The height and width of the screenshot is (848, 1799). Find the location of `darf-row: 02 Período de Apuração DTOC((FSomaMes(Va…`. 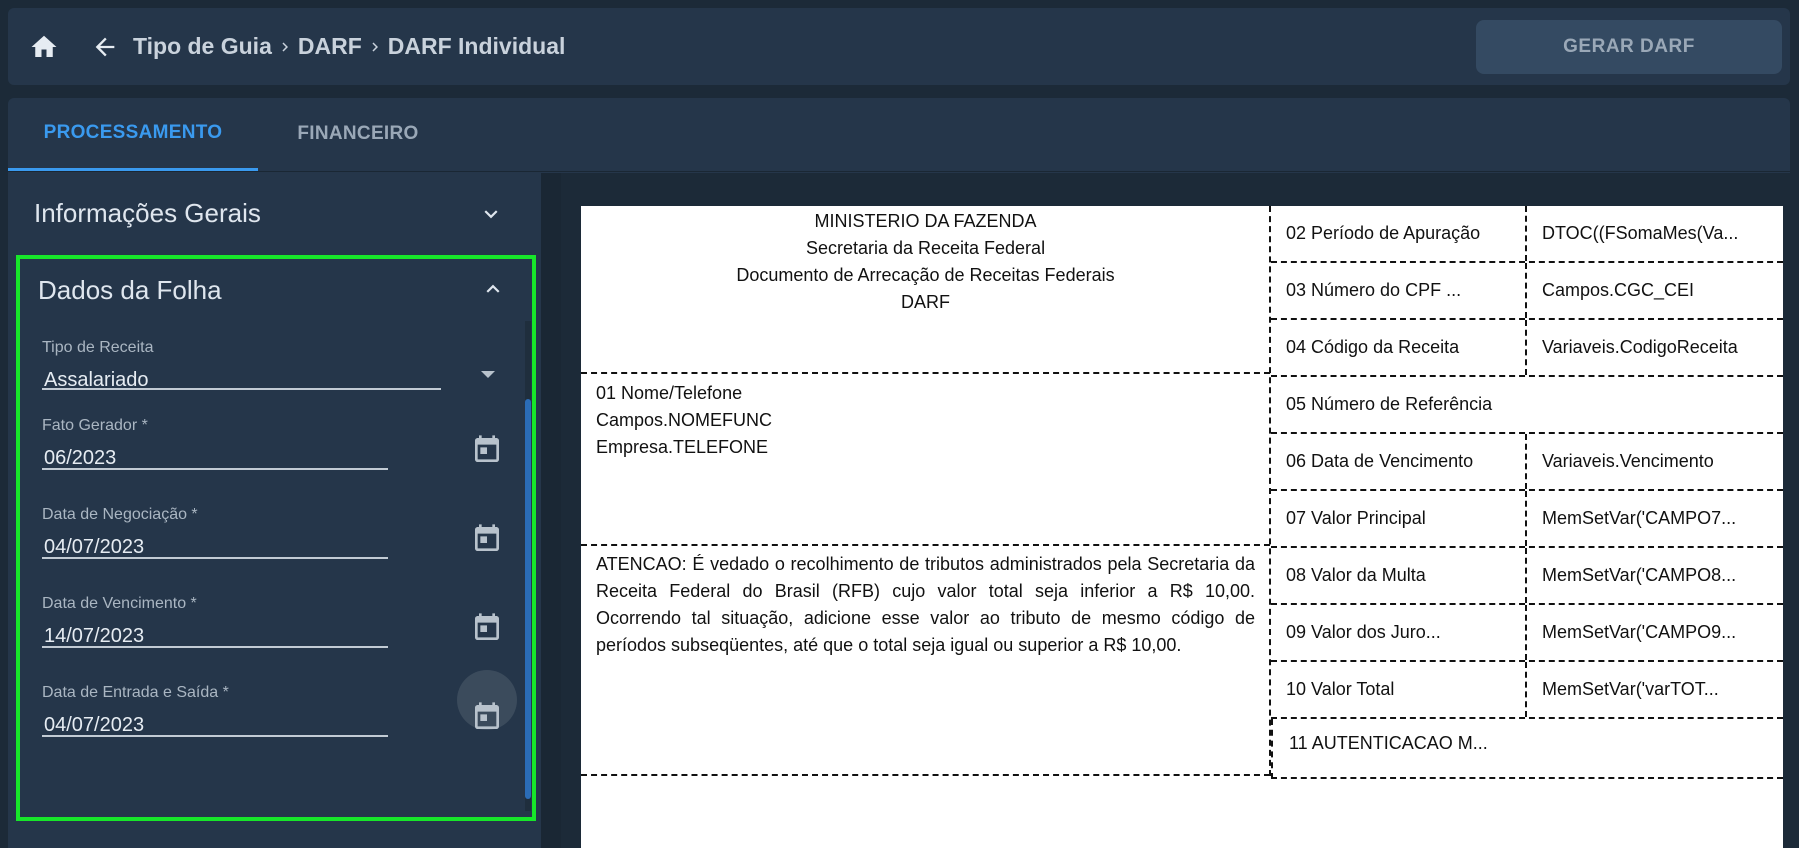

darf-row: 02 Período de Apuração DTOC((FSomaMes(Va… is located at coordinates (1527, 234).